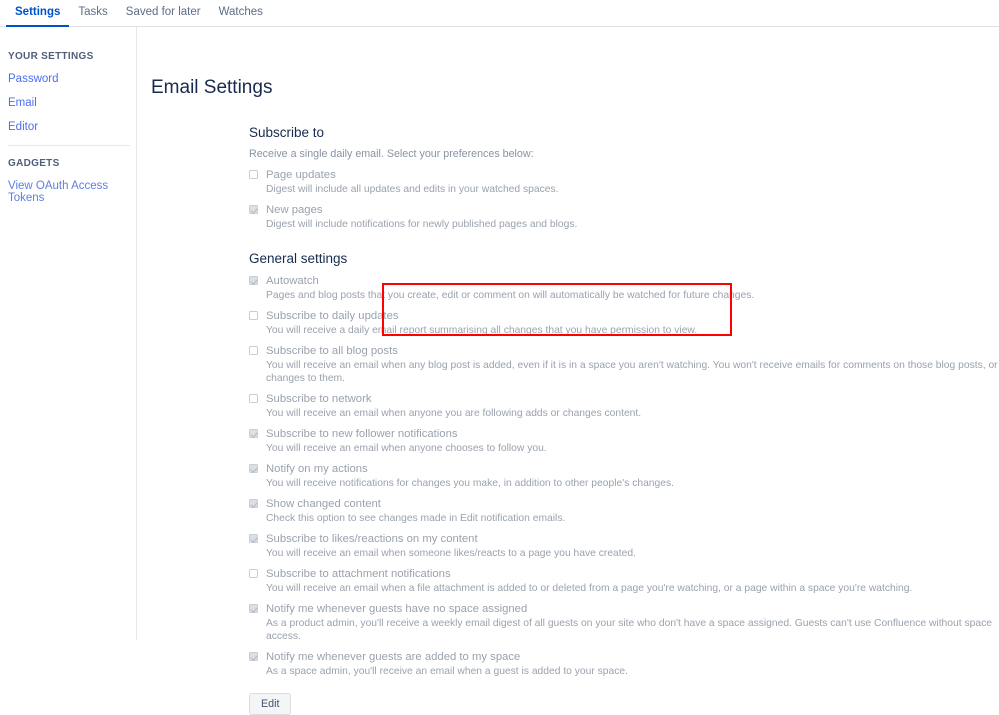  What do you see at coordinates (270, 704) in the screenshot?
I see `edit-button: Edit` at bounding box center [270, 704].